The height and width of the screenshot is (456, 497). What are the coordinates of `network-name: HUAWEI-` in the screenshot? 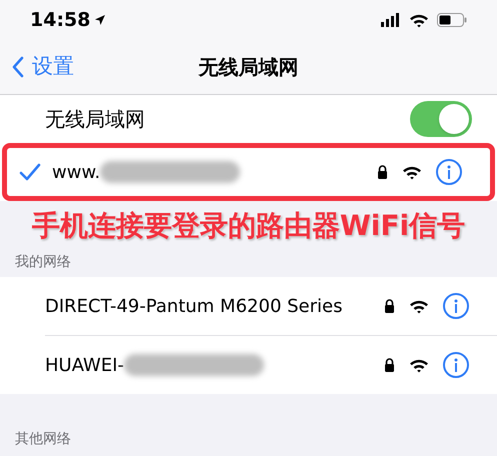 It's located at (84, 366).